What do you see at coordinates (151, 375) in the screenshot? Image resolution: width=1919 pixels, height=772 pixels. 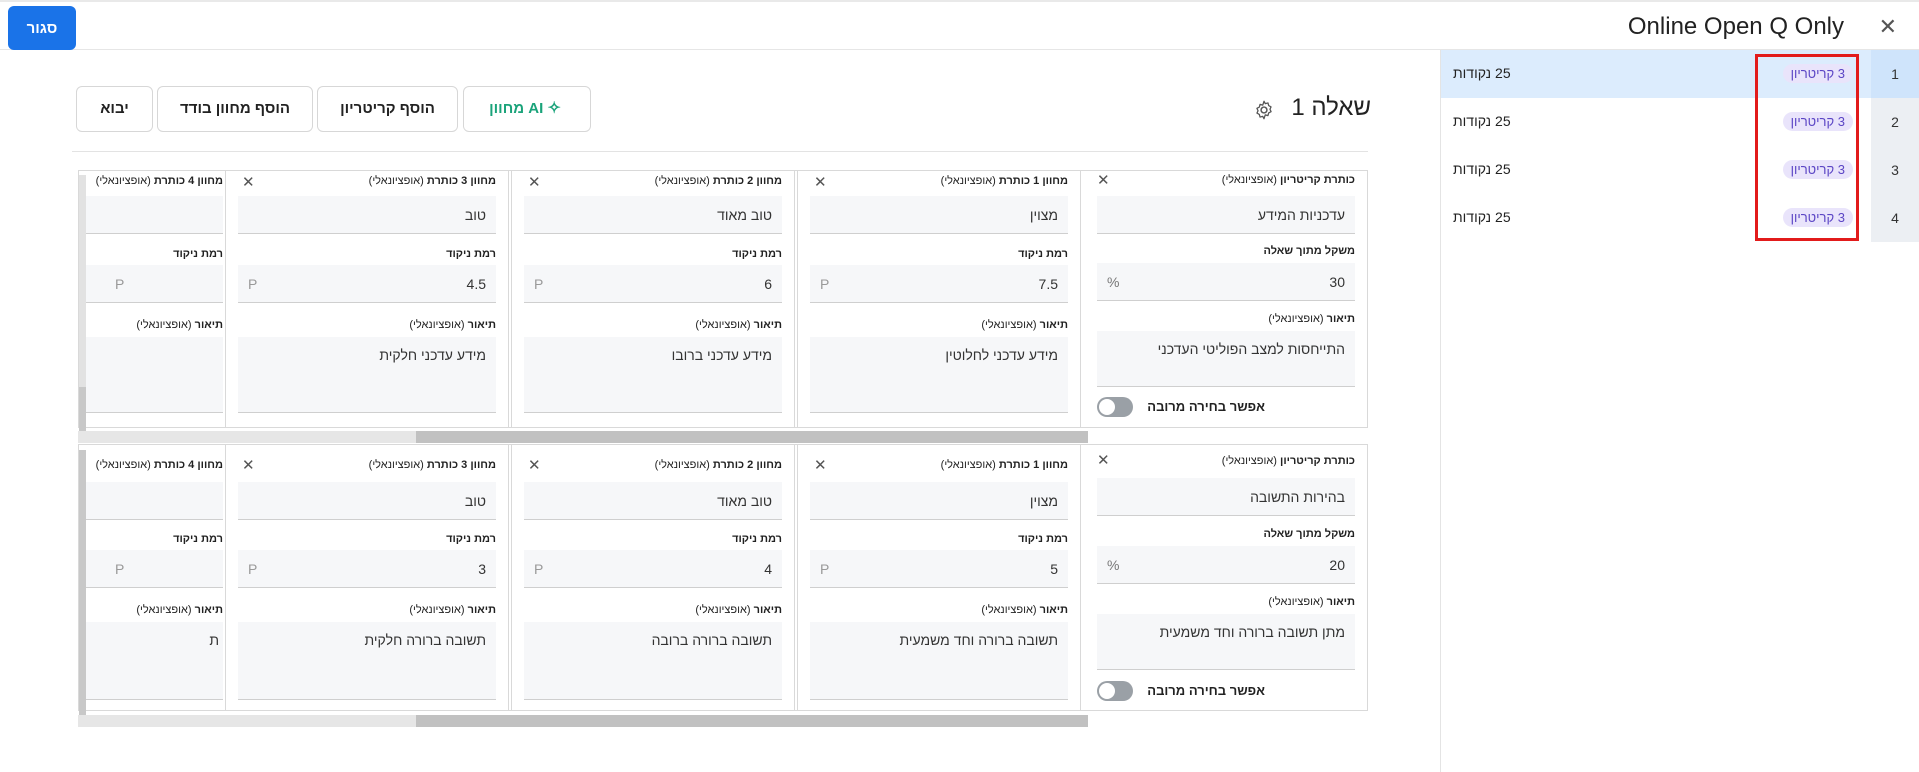 I see `rubric-description-field` at bounding box center [151, 375].